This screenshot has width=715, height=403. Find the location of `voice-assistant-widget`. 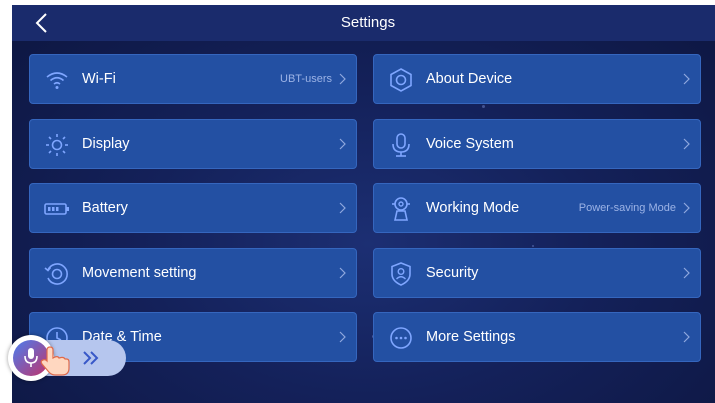

voice-assistant-widget is located at coordinates (67, 359).